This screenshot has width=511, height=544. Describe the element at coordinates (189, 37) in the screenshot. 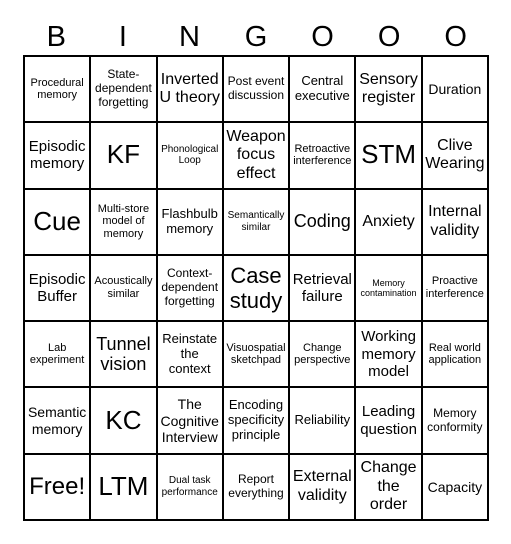

I see `header-letter: N` at that location.